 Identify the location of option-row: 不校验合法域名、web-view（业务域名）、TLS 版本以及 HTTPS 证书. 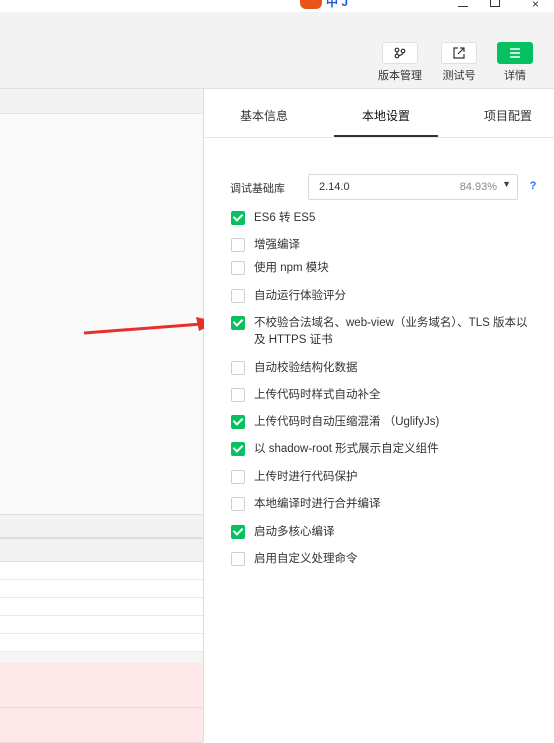
(381, 332).